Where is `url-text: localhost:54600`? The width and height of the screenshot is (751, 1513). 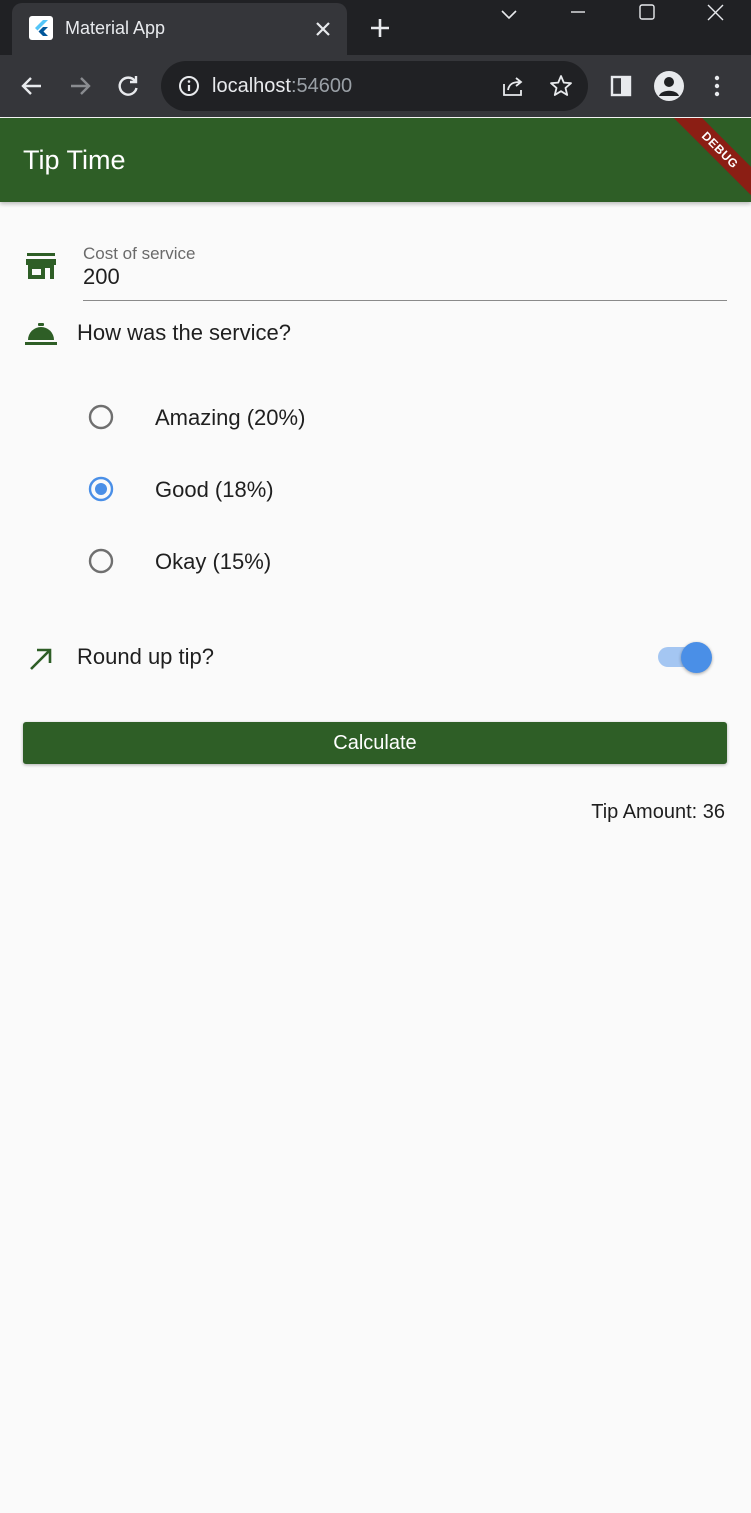
url-text: localhost:54600 is located at coordinates (282, 86).